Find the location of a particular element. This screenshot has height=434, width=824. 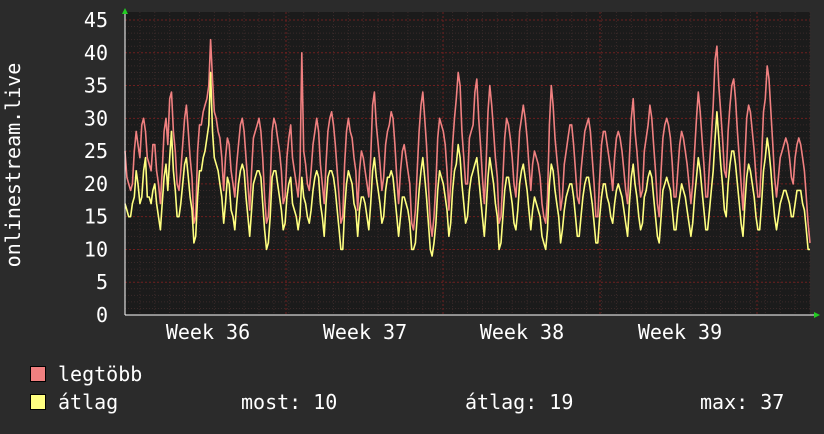

y-axis-title: onlinestream.live is located at coordinates (13, 165).